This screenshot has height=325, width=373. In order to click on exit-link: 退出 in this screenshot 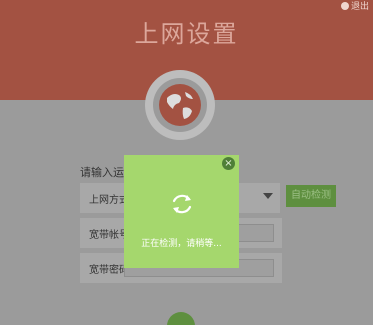, I will do `click(354, 6)`.